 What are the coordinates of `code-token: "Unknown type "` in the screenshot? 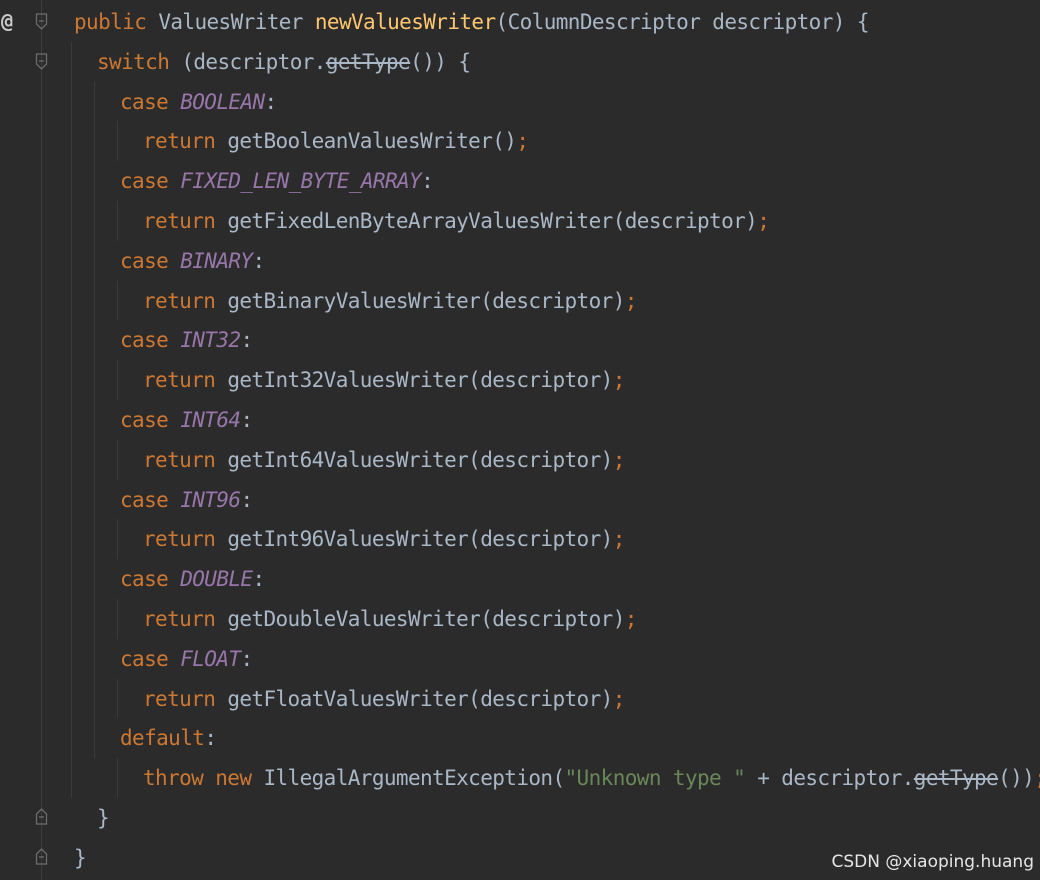 It's located at (655, 778).